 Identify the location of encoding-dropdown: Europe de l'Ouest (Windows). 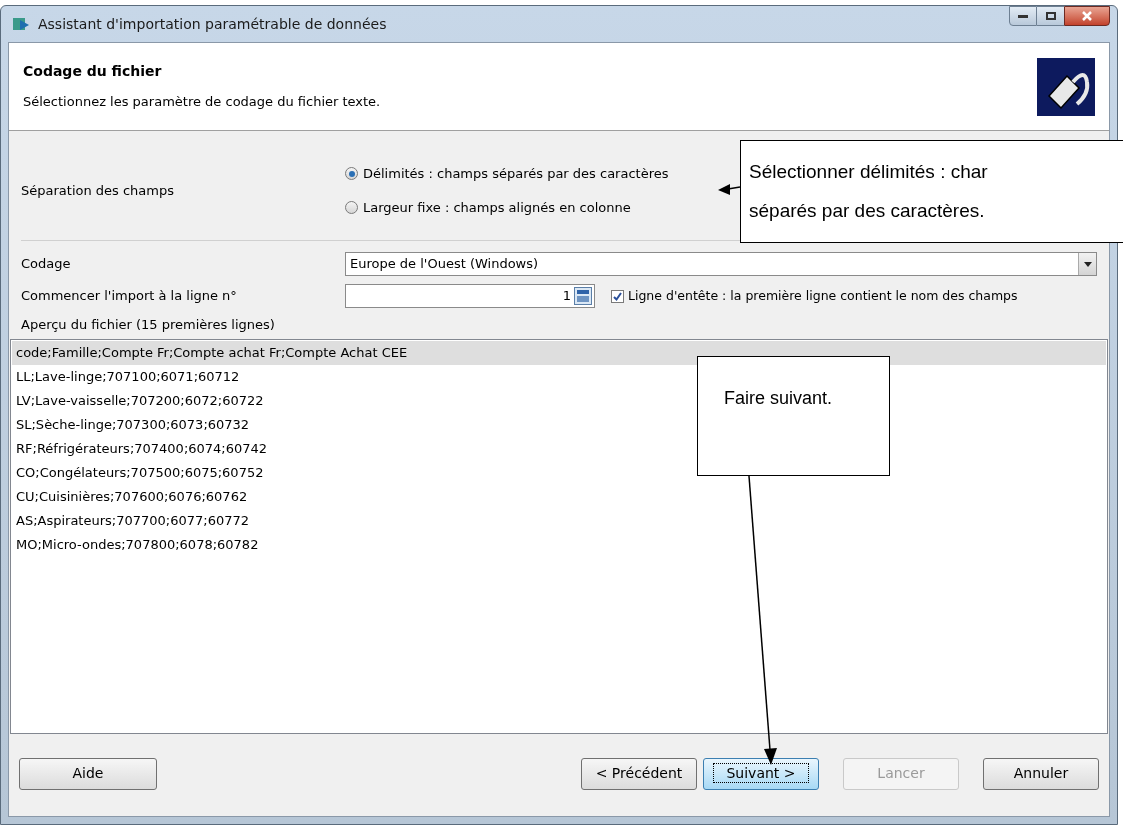
(721, 264).